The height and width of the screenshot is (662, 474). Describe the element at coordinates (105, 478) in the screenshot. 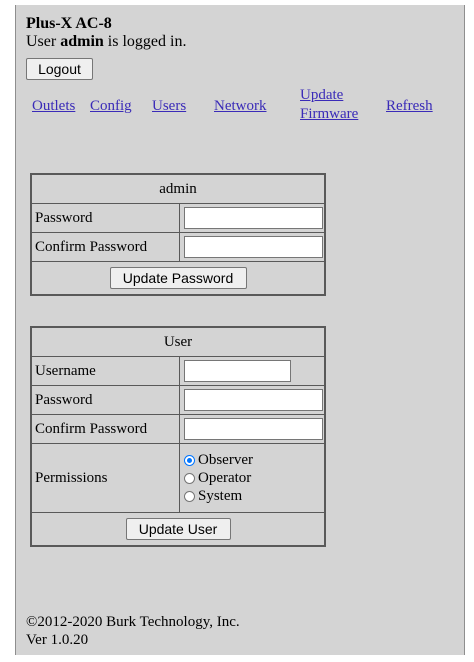

I see `permissions-label: Permissions` at that location.